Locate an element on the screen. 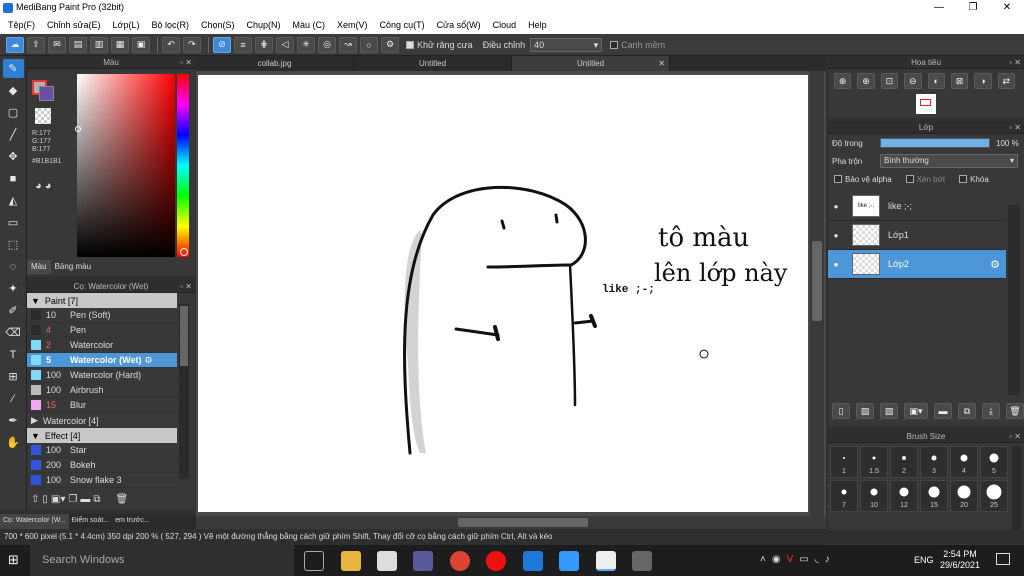  line-tool-icon: ╱ is located at coordinates (13, 134).